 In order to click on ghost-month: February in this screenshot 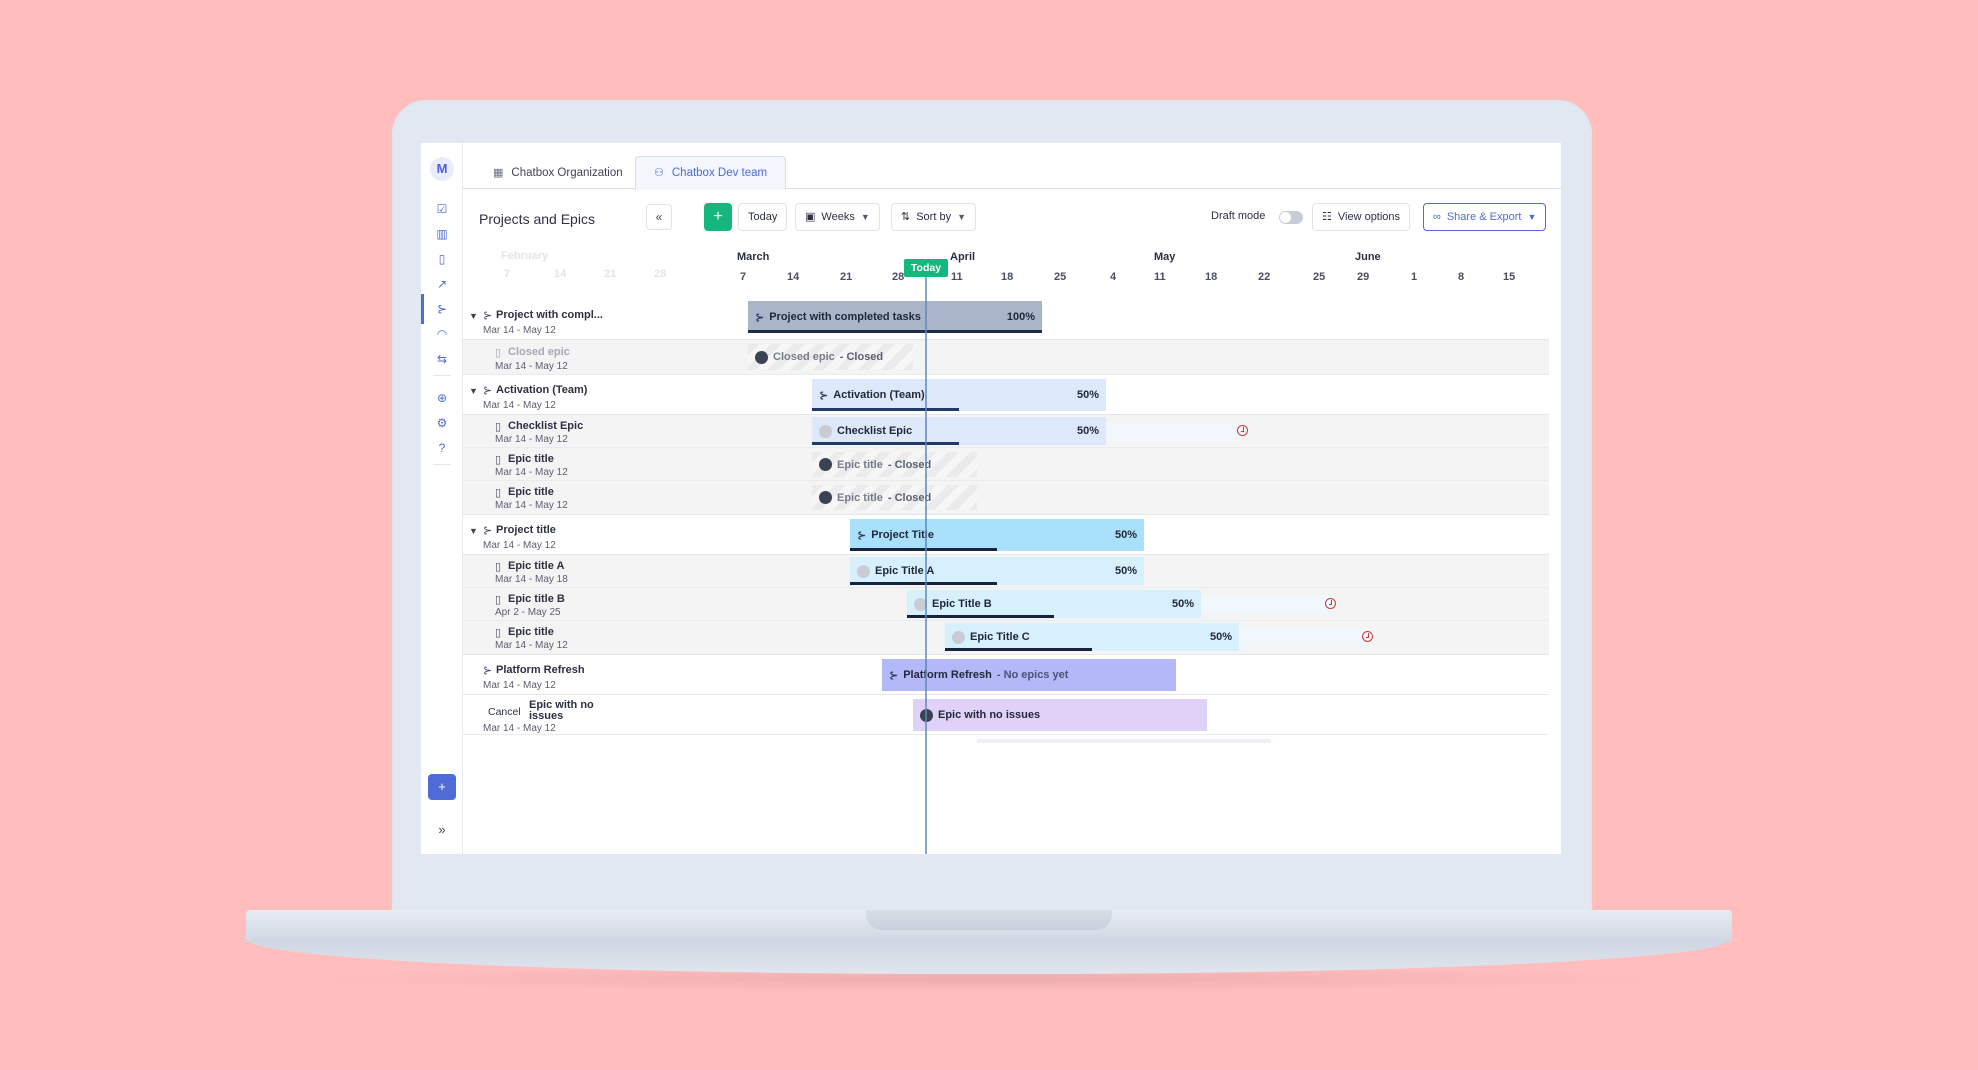, I will do `click(525, 256)`.